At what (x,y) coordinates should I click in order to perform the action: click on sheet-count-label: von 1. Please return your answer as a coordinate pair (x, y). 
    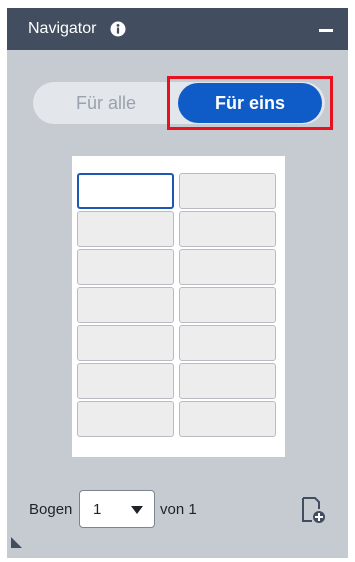
    Looking at the image, I should click on (178, 509).